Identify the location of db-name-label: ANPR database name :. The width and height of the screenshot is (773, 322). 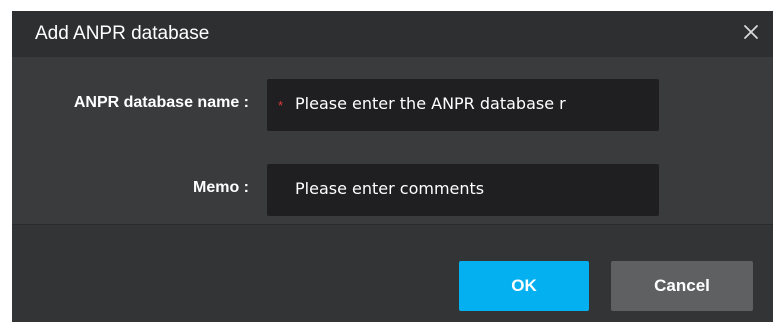
(161, 102).